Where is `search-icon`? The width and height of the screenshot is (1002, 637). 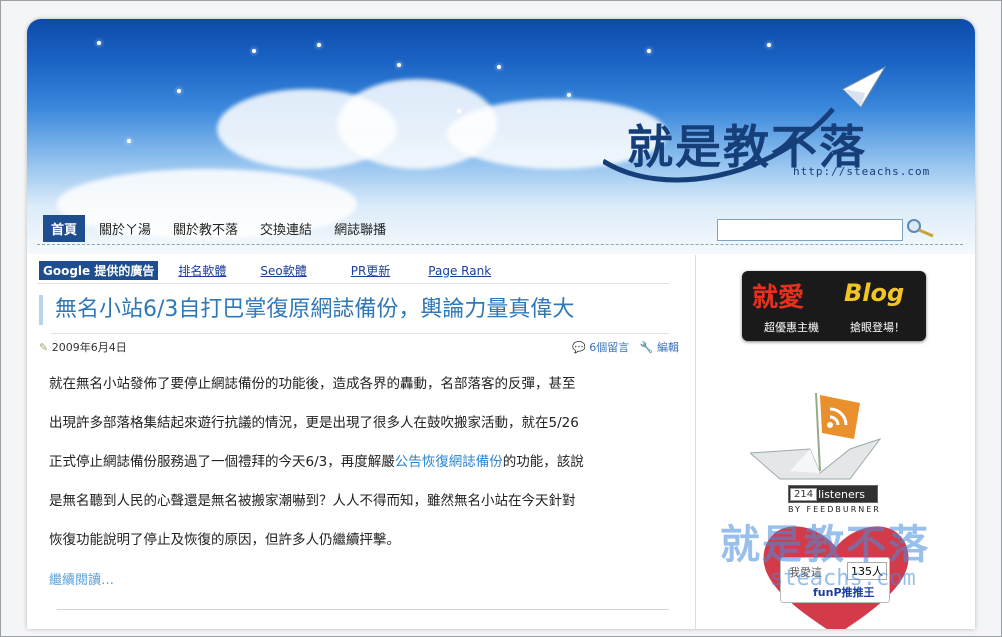 search-icon is located at coordinates (921, 228).